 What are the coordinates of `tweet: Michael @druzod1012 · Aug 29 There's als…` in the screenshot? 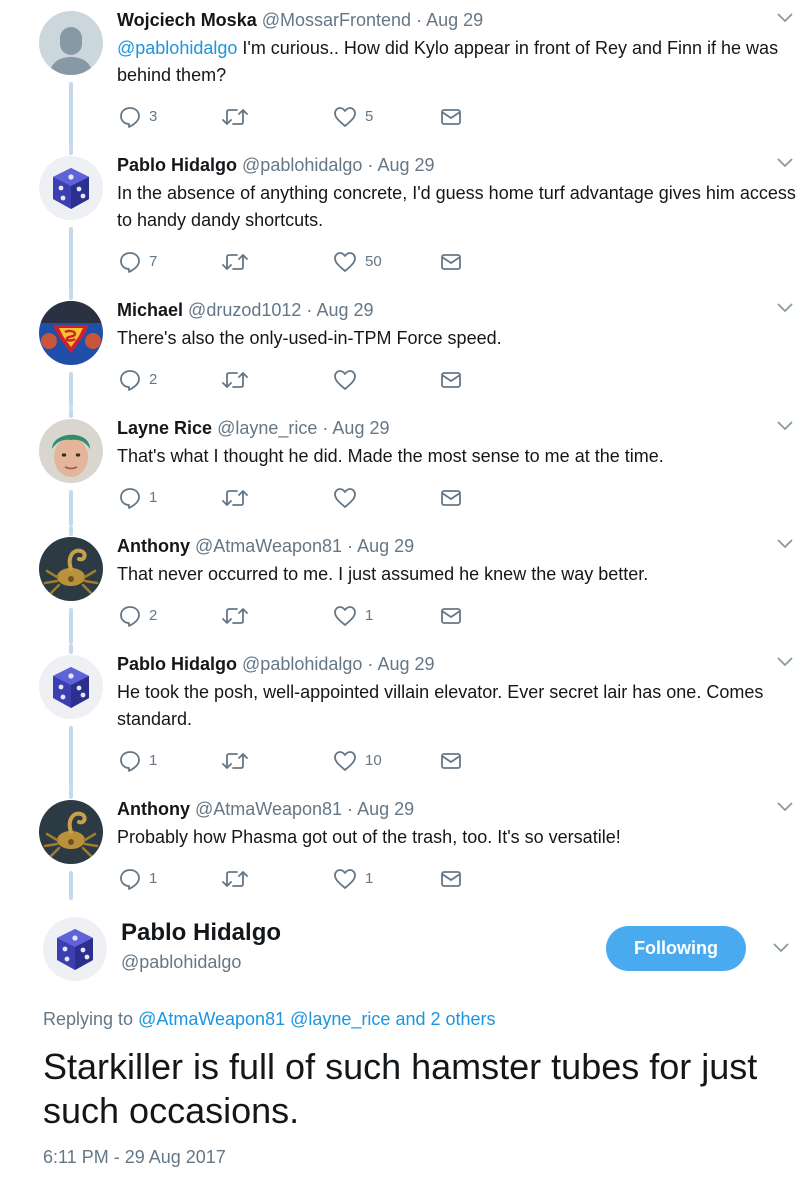 It's located at (403, 349).